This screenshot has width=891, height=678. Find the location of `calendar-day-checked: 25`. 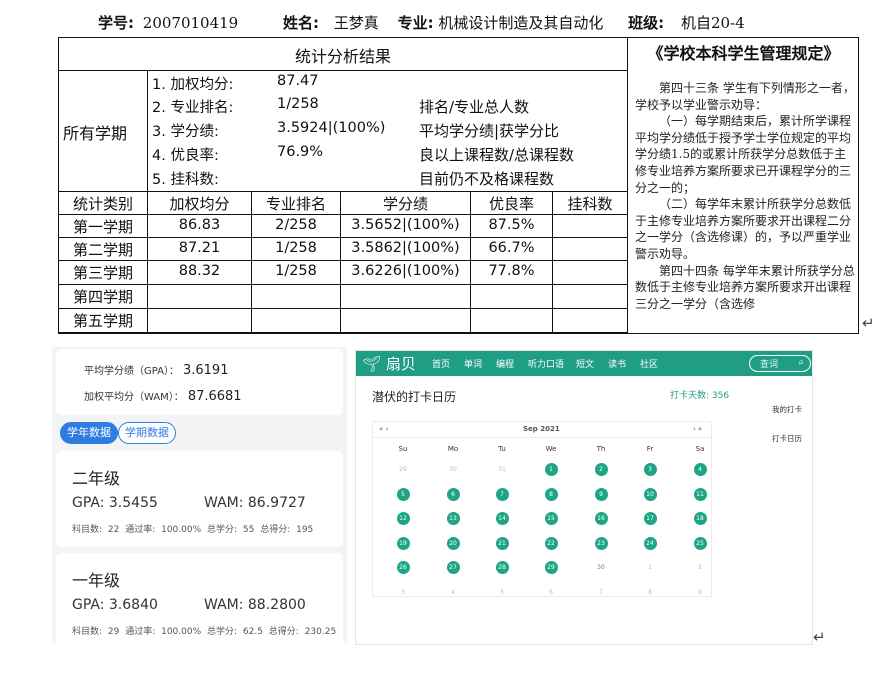

calendar-day-checked: 25 is located at coordinates (700, 543).